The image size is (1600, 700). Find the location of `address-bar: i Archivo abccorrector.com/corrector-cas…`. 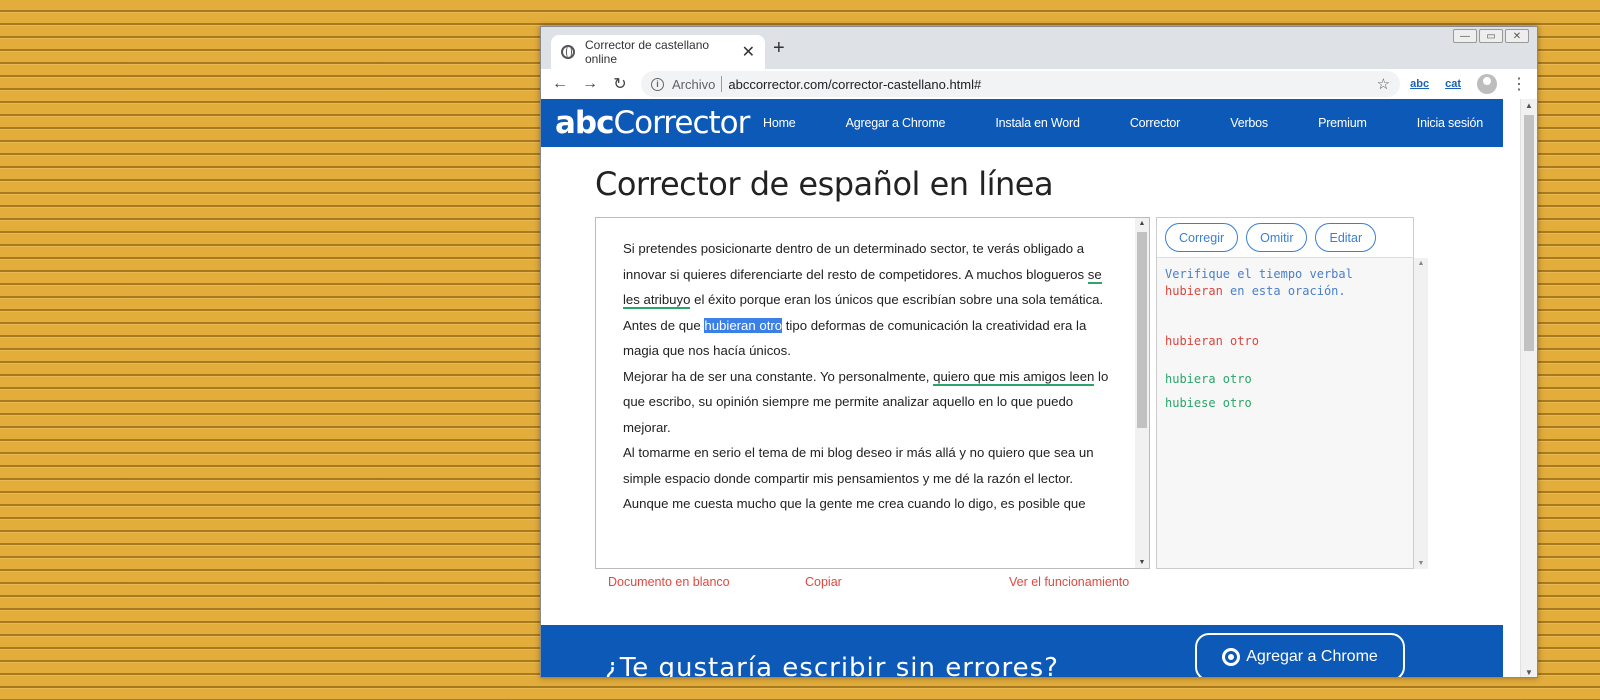

address-bar: i Archivo abccorrector.com/corrector-cas… is located at coordinates (1021, 84).